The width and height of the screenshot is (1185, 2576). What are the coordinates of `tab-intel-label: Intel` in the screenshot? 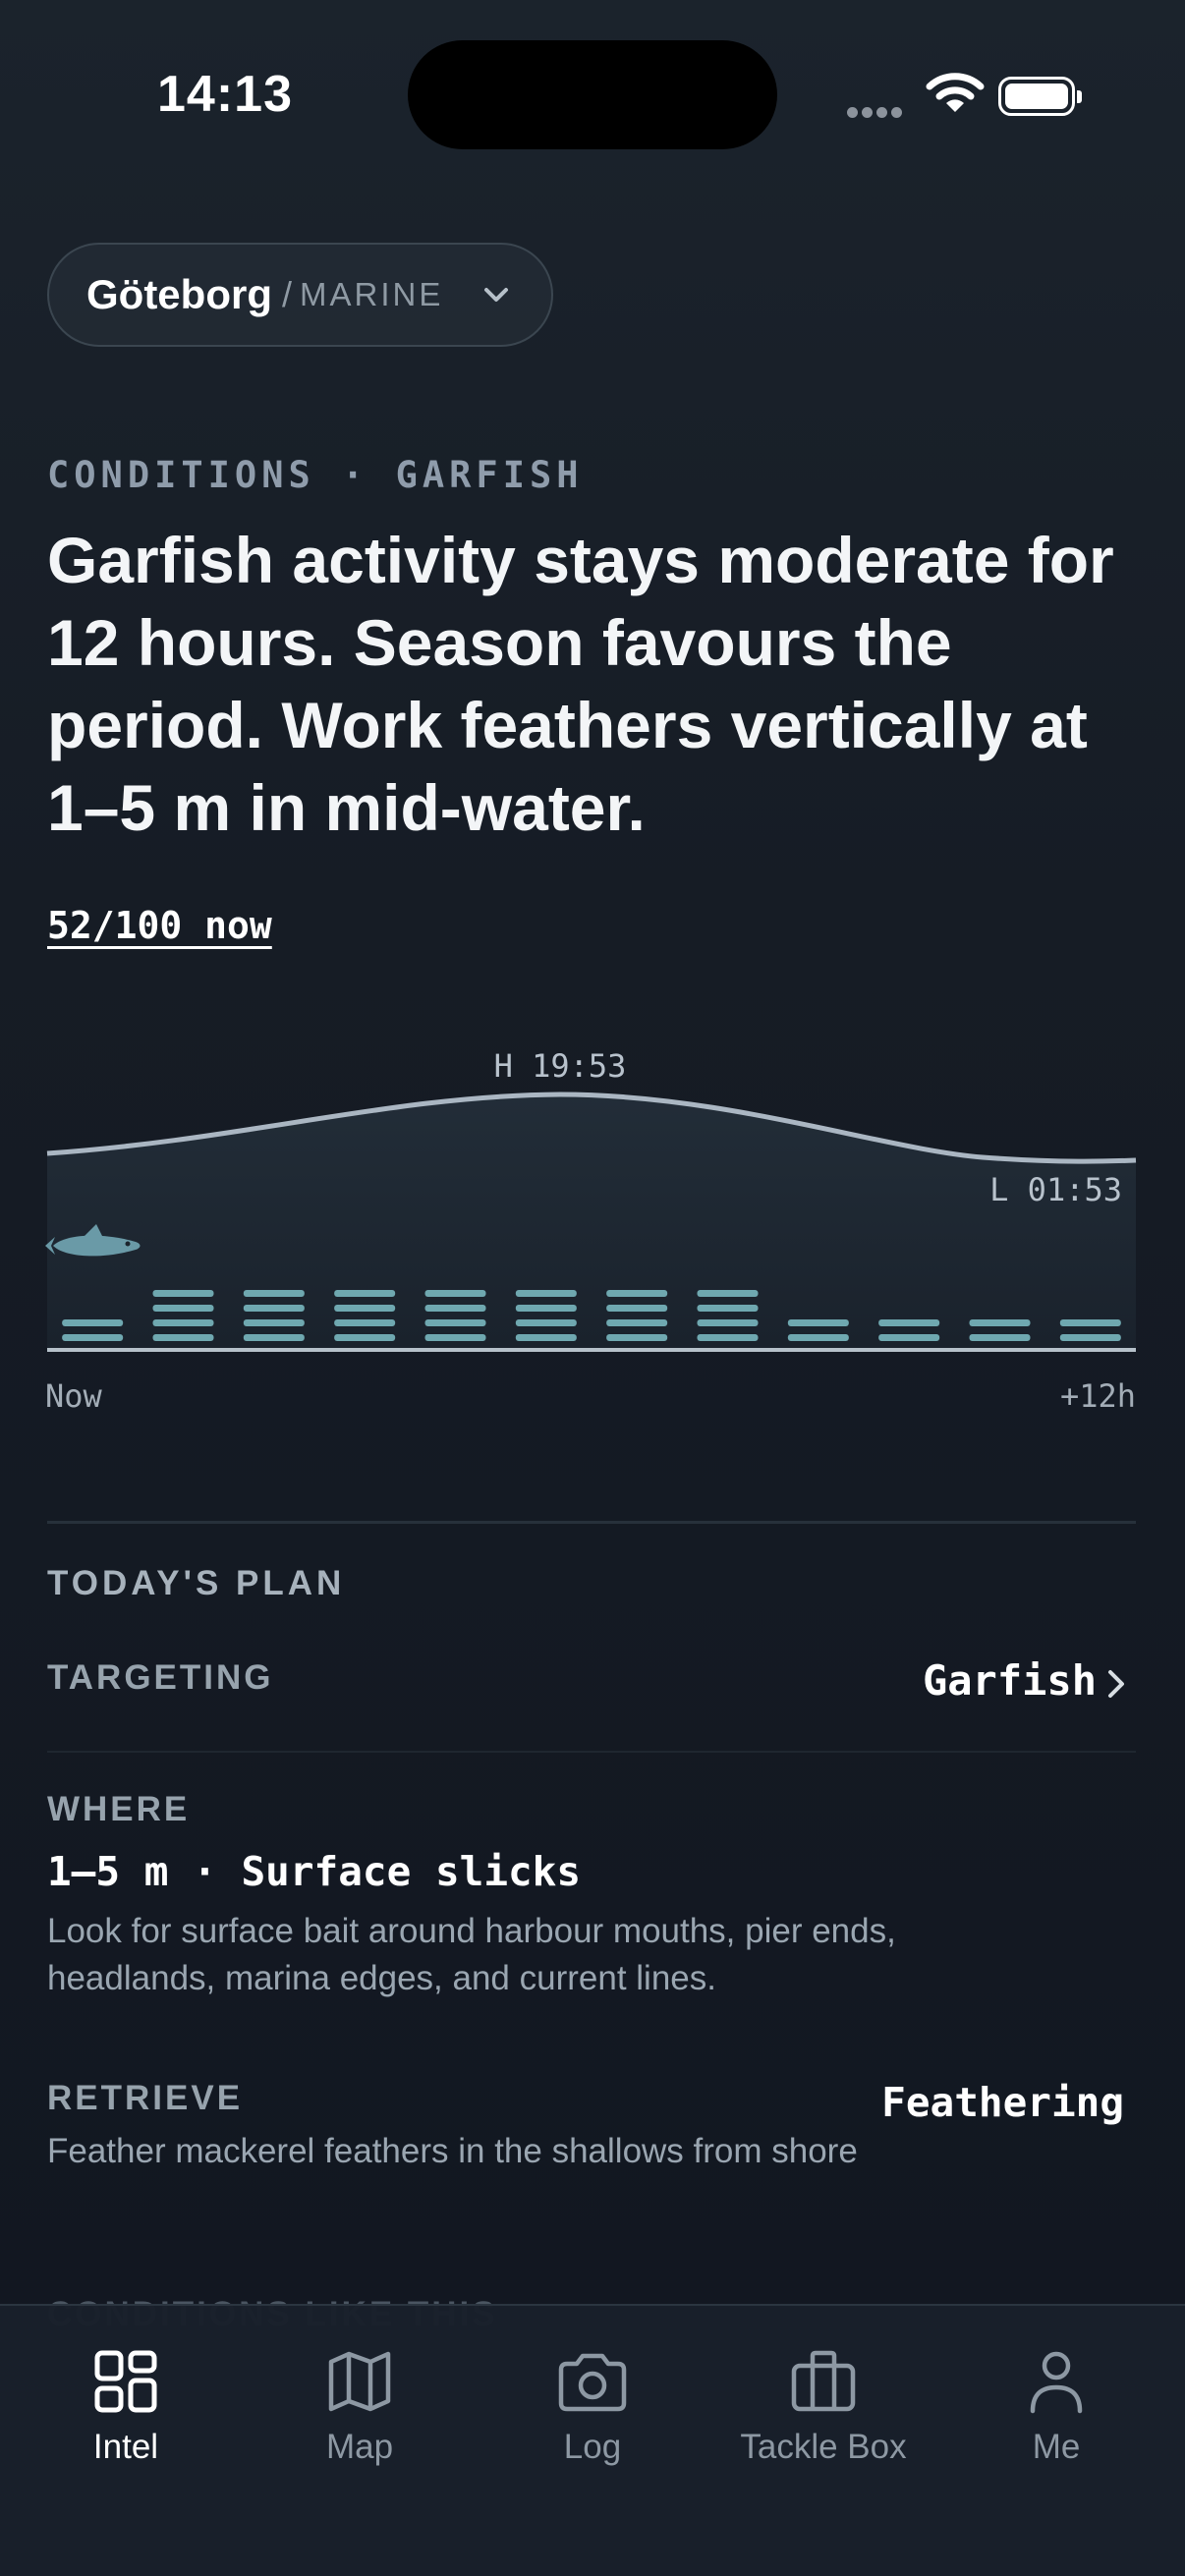 It's located at (126, 2447).